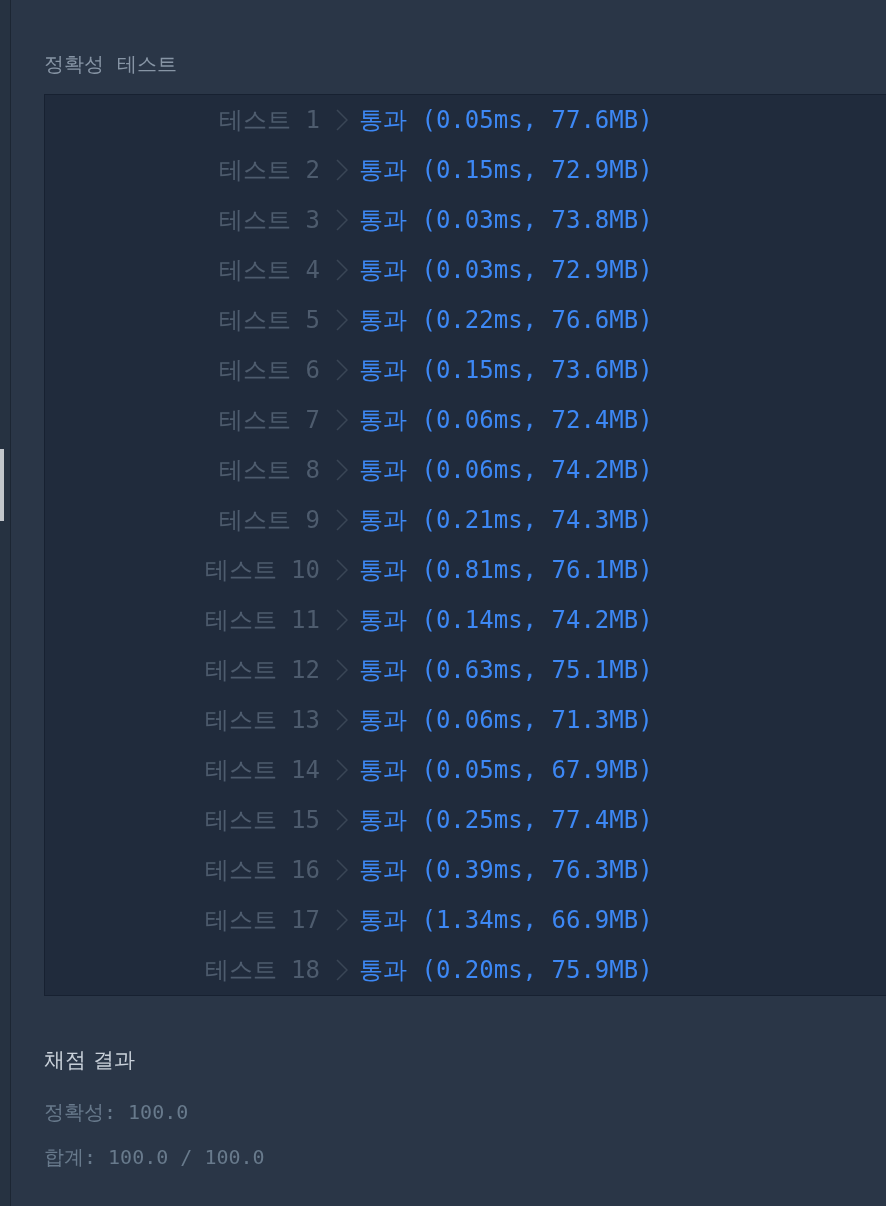  What do you see at coordinates (506, 120) in the screenshot?
I see `test-result: 통과 (0.05ms, 77.6MB)` at bounding box center [506, 120].